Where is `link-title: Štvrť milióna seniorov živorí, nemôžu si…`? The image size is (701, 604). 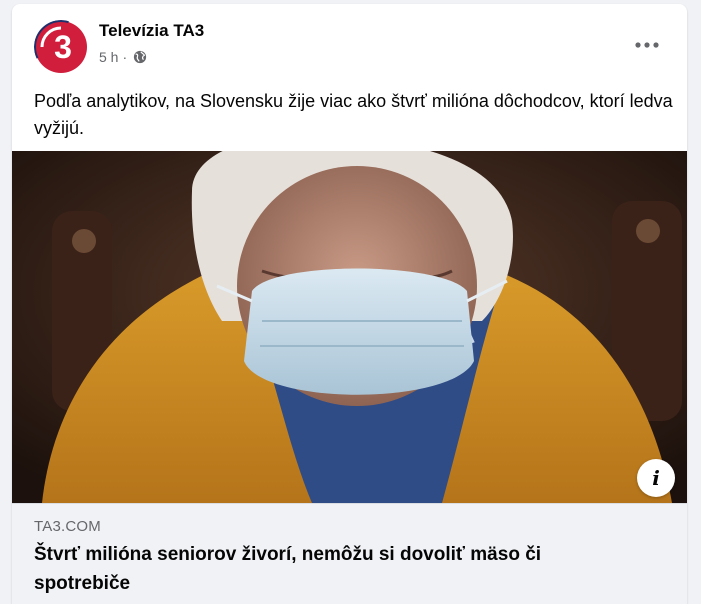
link-title: Štvrť milióna seniorov živorí, nemôžu si… is located at coordinates (334, 569).